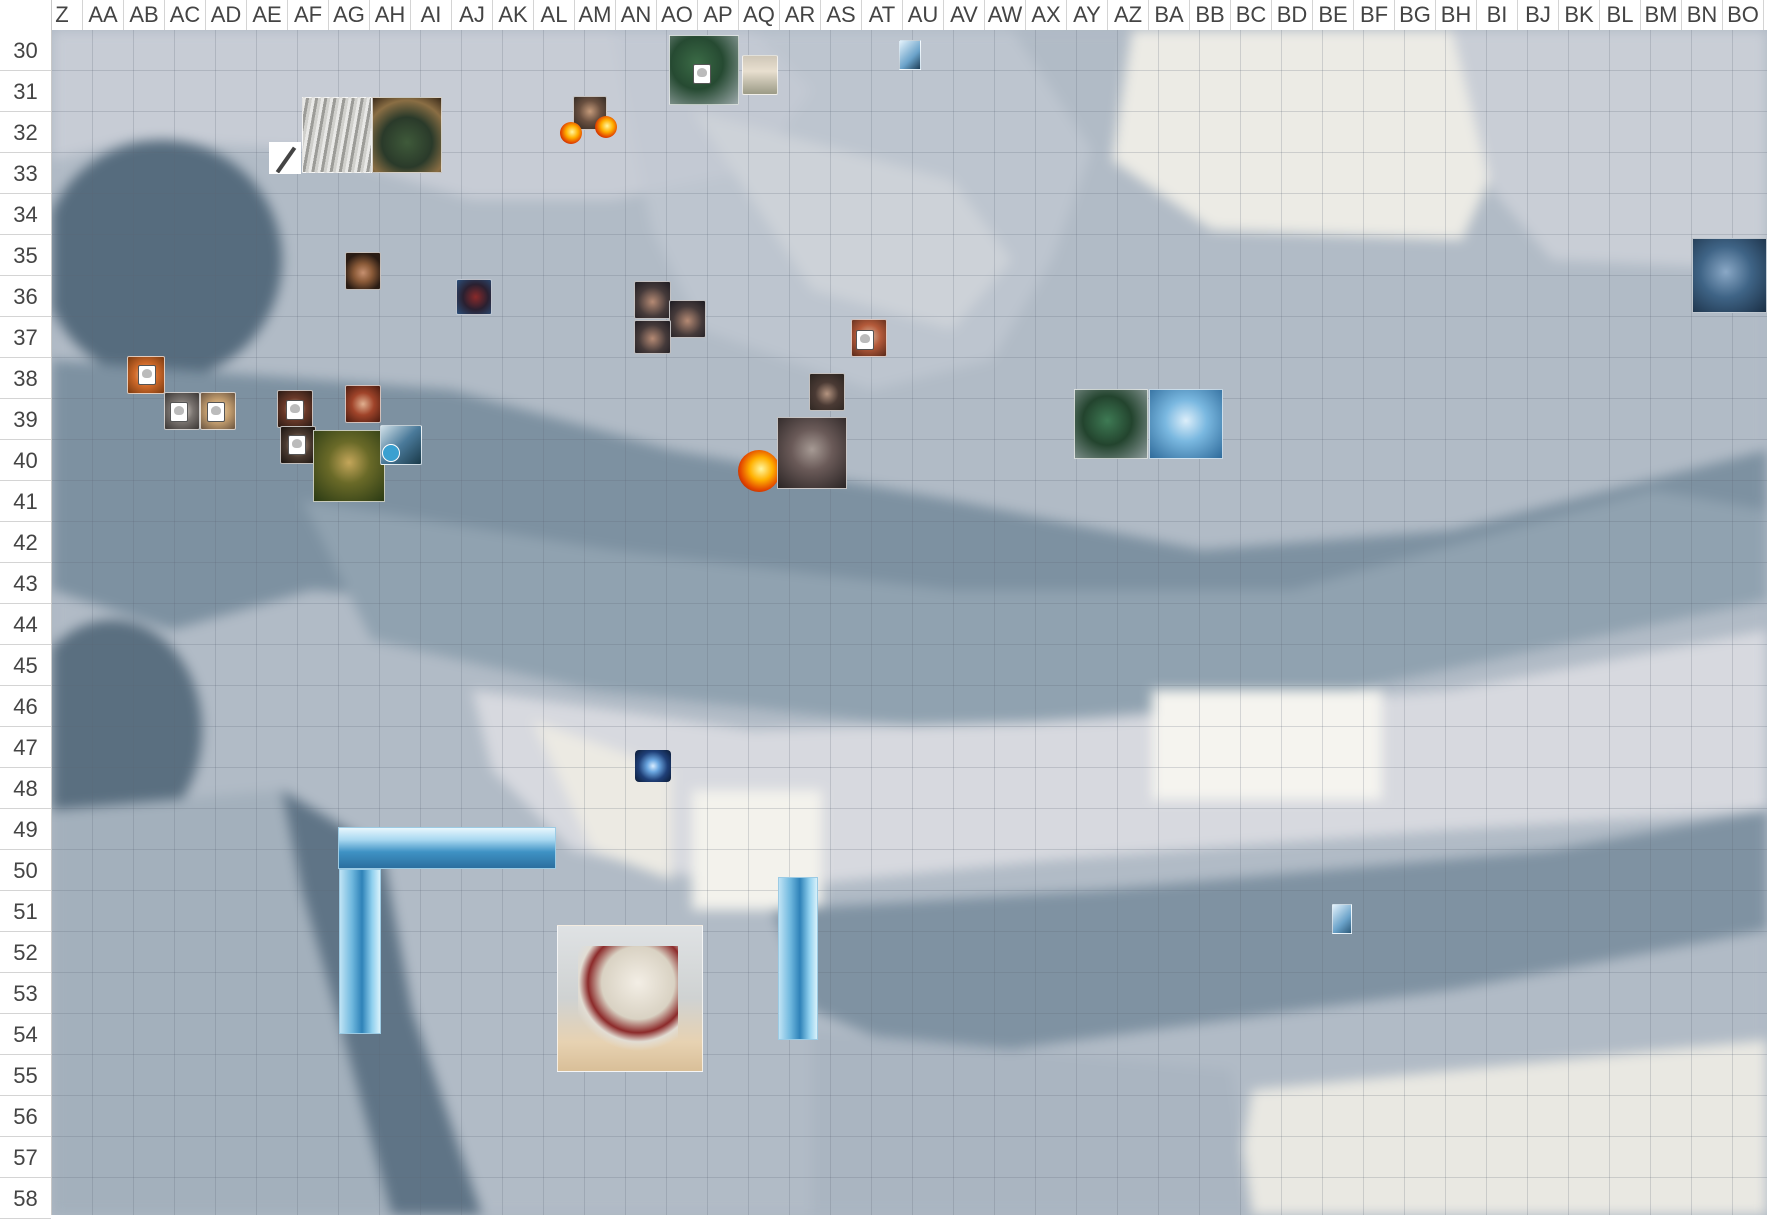 The image size is (1767, 1219). Describe the element at coordinates (25, 337) in the screenshot. I see `row-header-37: 37` at that location.